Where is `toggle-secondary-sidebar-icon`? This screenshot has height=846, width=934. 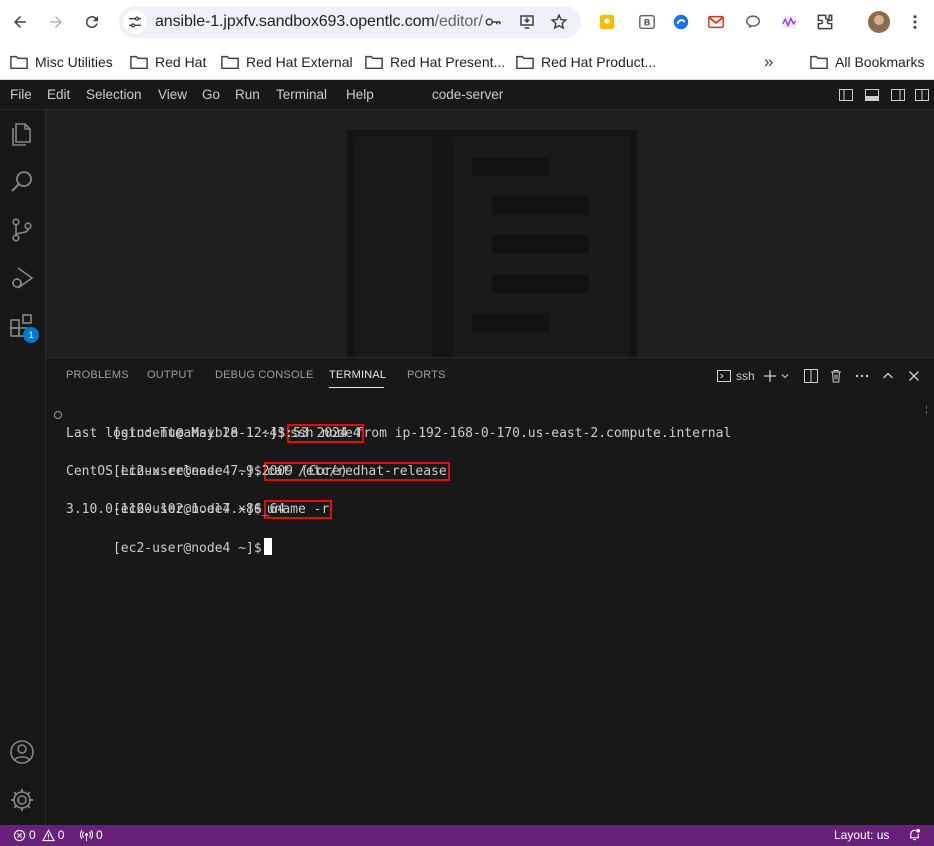
toggle-secondary-sidebar-icon is located at coordinates (898, 95).